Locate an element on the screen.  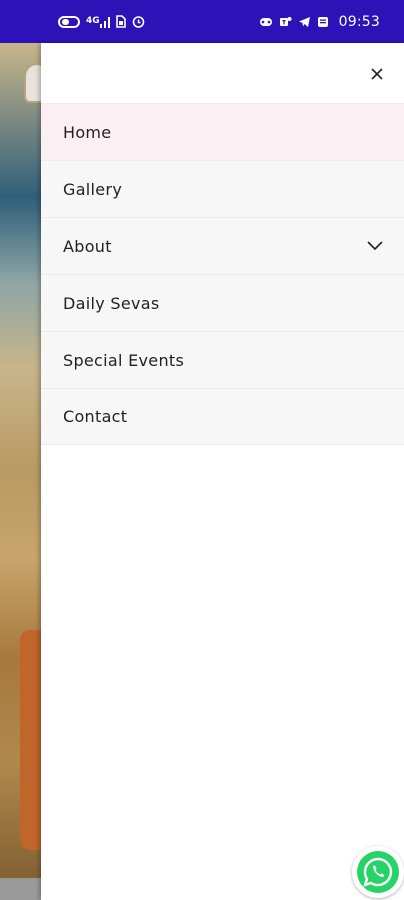
network-label: 4G is located at coordinates (93, 21).